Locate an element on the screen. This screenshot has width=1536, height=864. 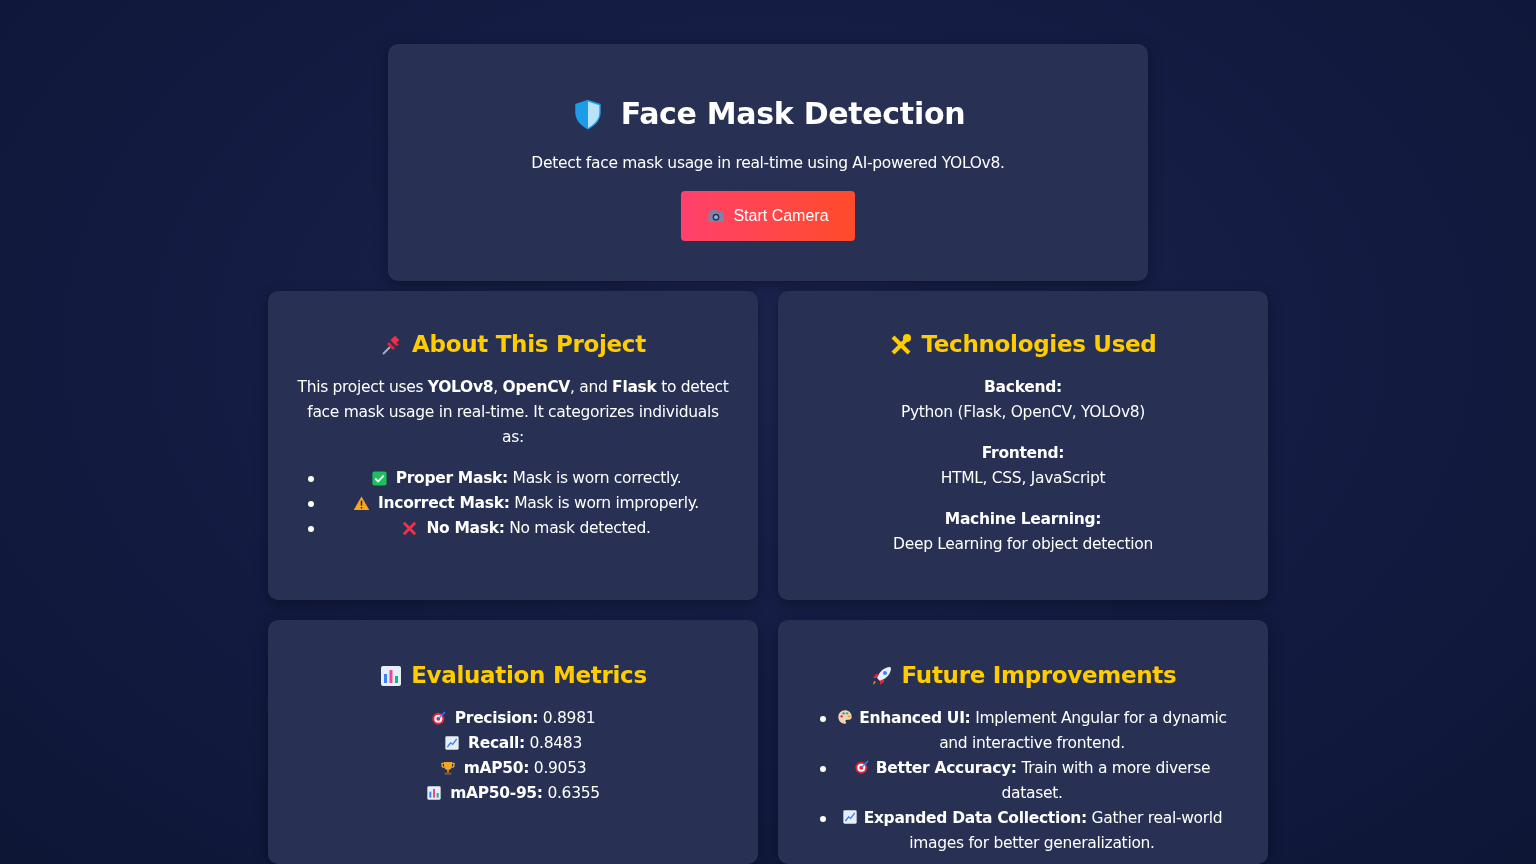
tech-label: Backend: is located at coordinates (1023, 387).